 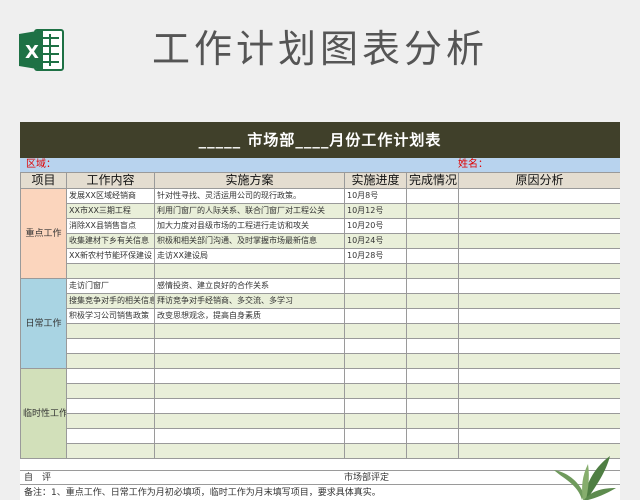 I want to click on cell: 积极学习公司销售政策, so click(x=110, y=316).